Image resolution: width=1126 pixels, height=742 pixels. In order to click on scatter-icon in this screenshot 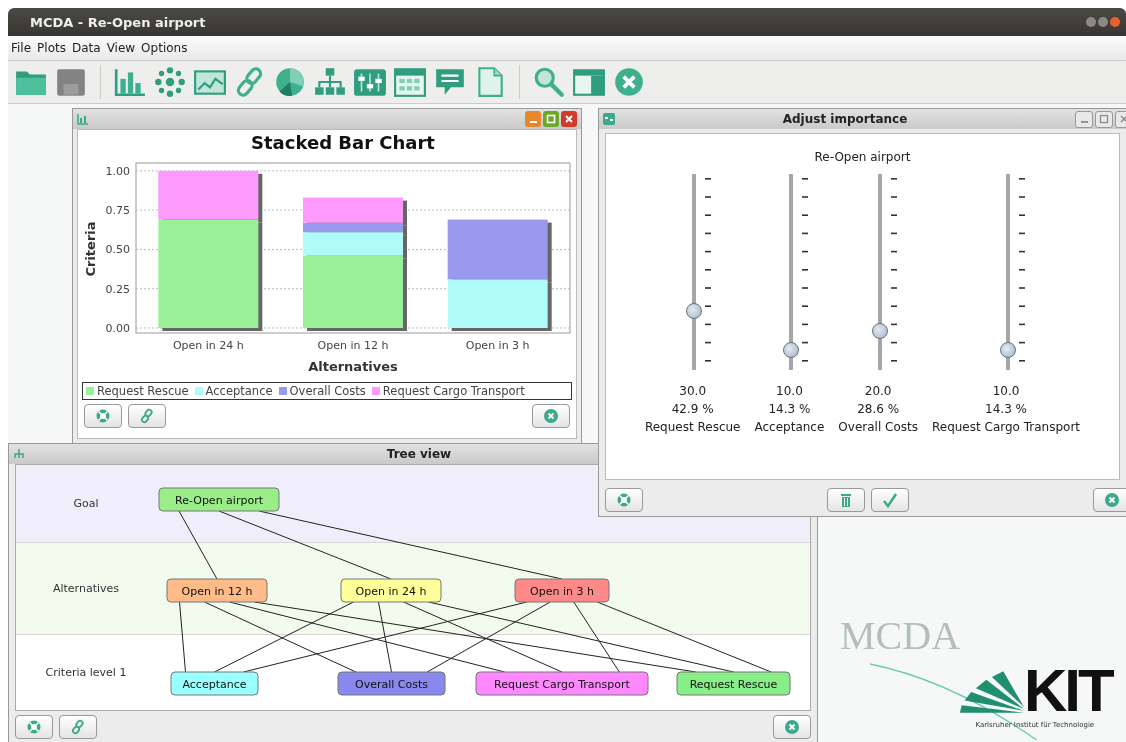, I will do `click(170, 82)`.